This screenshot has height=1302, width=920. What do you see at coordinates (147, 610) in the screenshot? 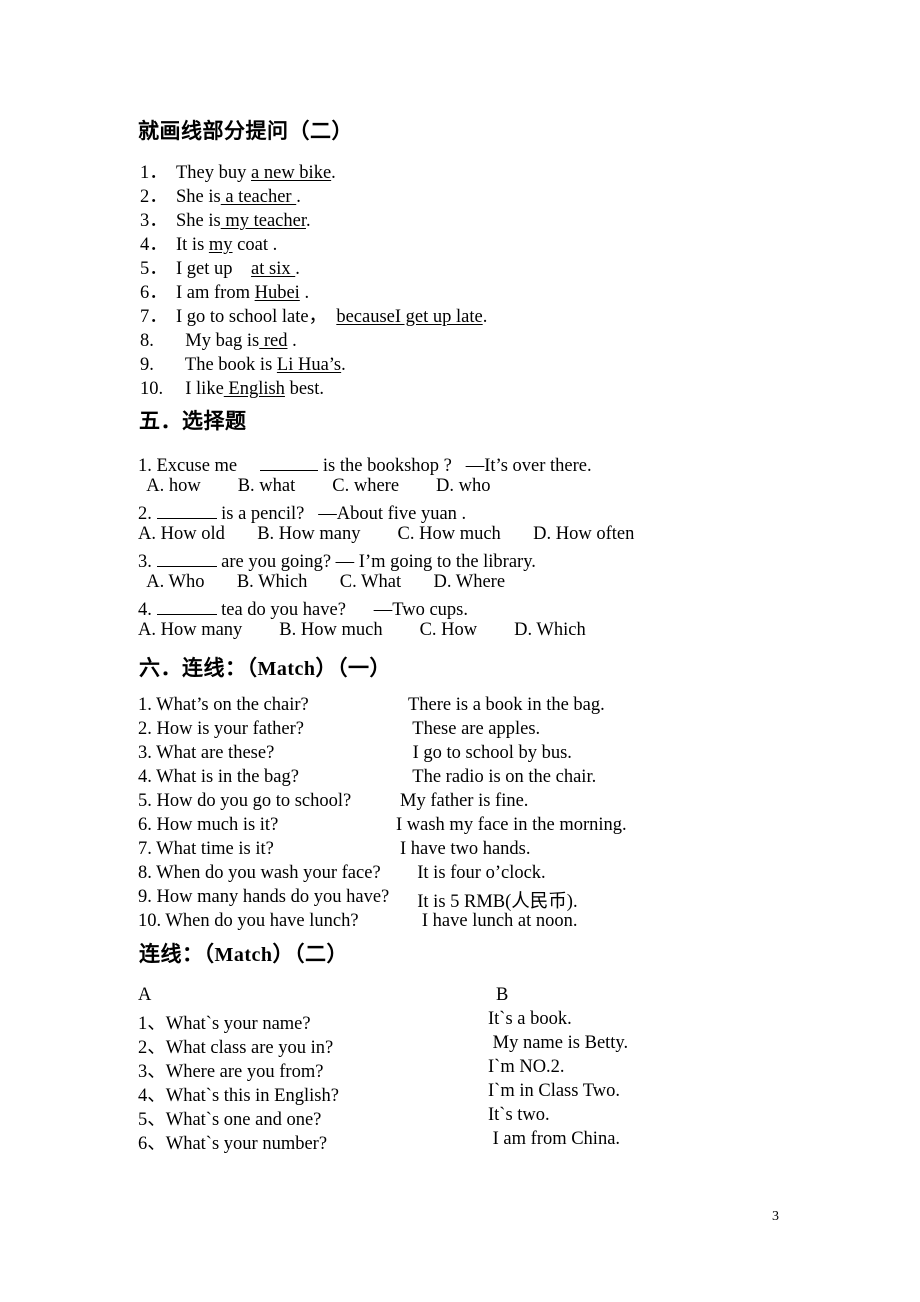
I see `mc-stem-pre: 4.` at bounding box center [147, 610].